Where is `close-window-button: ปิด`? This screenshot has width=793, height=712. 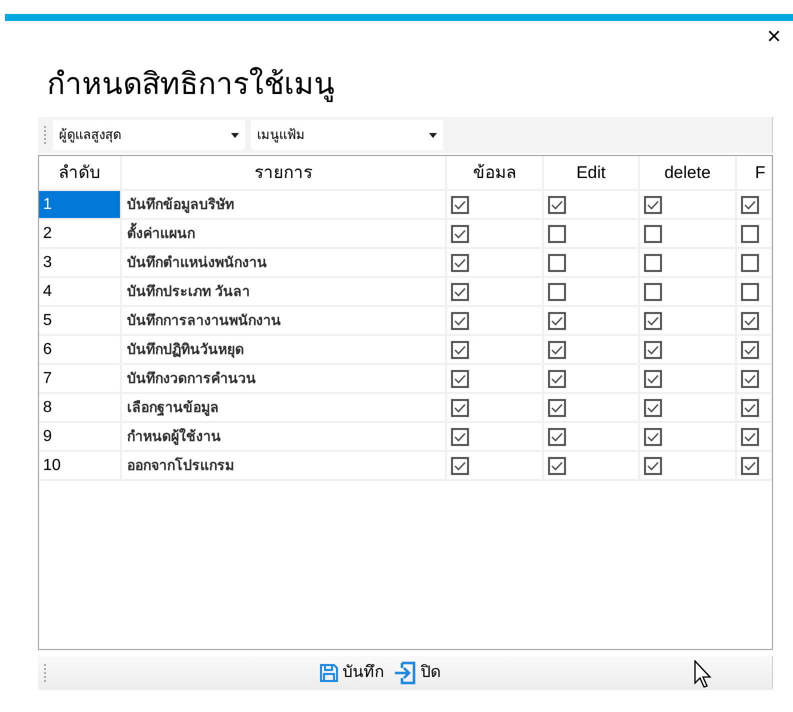 close-window-button: ปิด is located at coordinates (416, 673).